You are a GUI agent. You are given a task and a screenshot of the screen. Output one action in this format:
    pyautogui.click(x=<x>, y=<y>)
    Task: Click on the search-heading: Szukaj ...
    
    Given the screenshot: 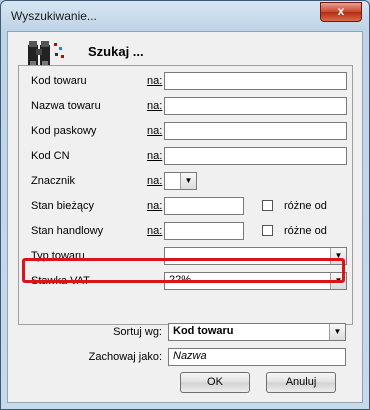 What is the action you would take?
    pyautogui.click(x=116, y=51)
    